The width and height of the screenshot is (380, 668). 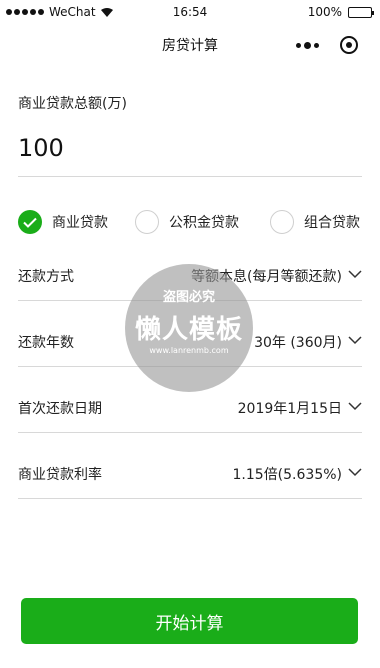 I want to click on watermark-main-text: 懒人模板, so click(x=188, y=330).